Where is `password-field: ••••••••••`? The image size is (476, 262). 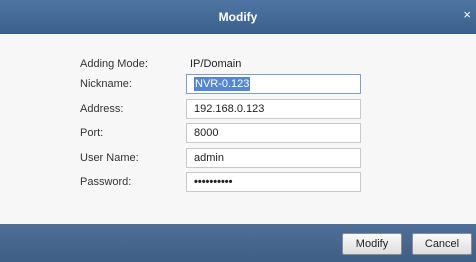
password-field: •••••••••• is located at coordinates (273, 182).